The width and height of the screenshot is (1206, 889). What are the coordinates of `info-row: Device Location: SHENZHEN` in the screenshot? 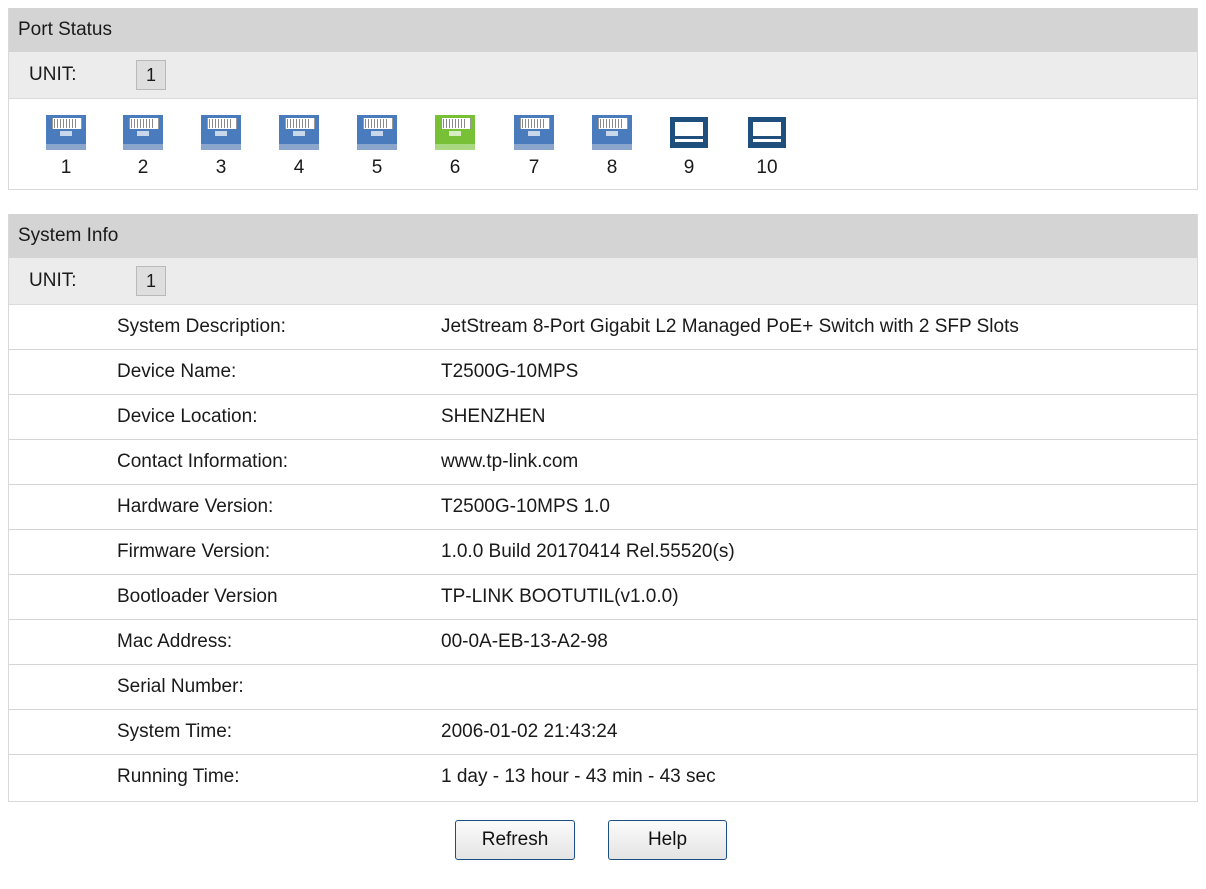 It's located at (603, 417).